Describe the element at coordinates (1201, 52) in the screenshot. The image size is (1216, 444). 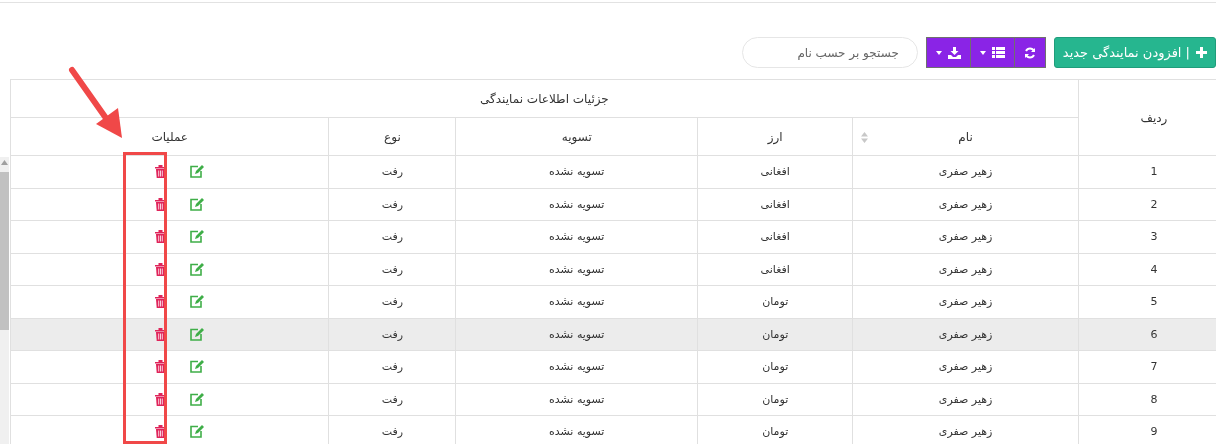
I see `plus-icon` at that location.